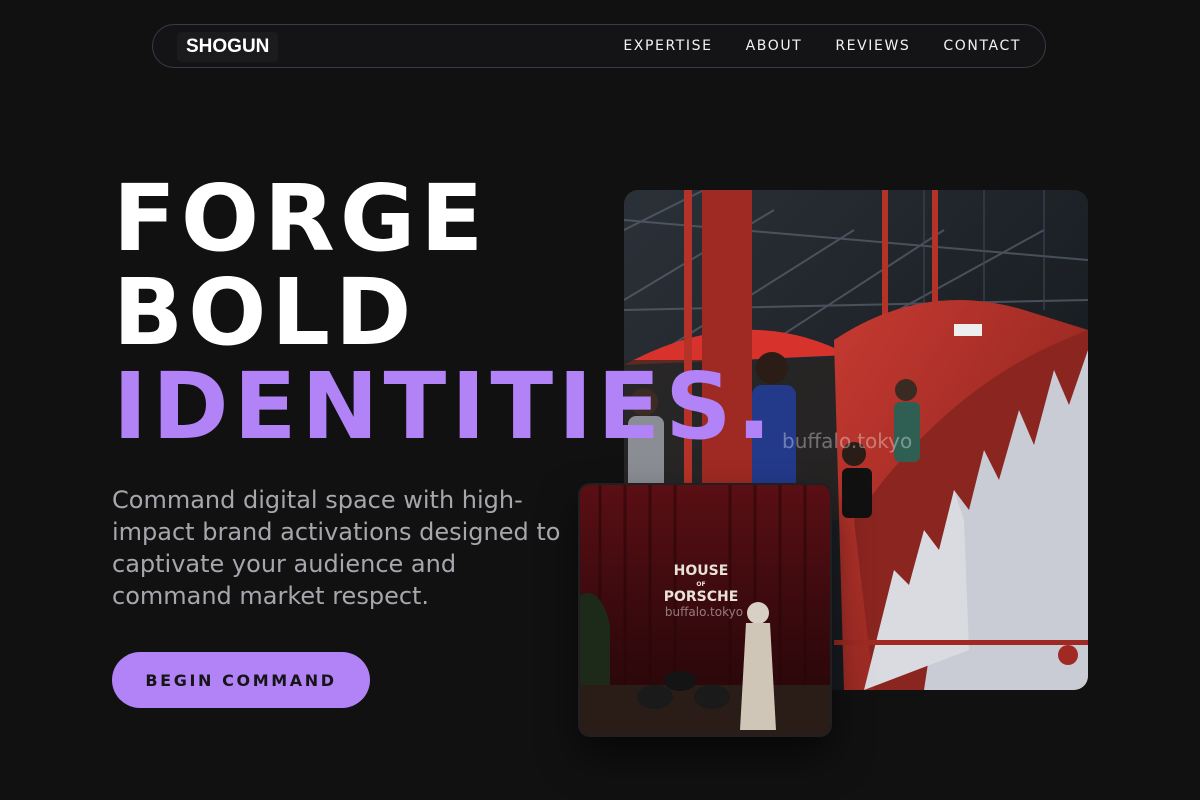  I want to click on small-photo-watermark: buffalo.tokyo, so click(704, 612).